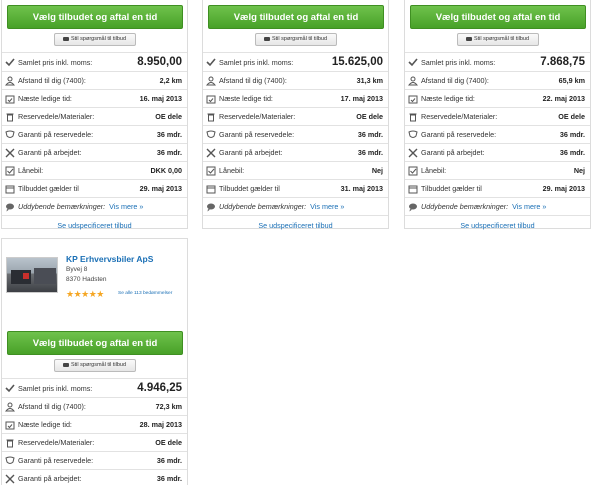  I want to click on reviews-link: Se alle 113 bedømmelser, so click(145, 293).